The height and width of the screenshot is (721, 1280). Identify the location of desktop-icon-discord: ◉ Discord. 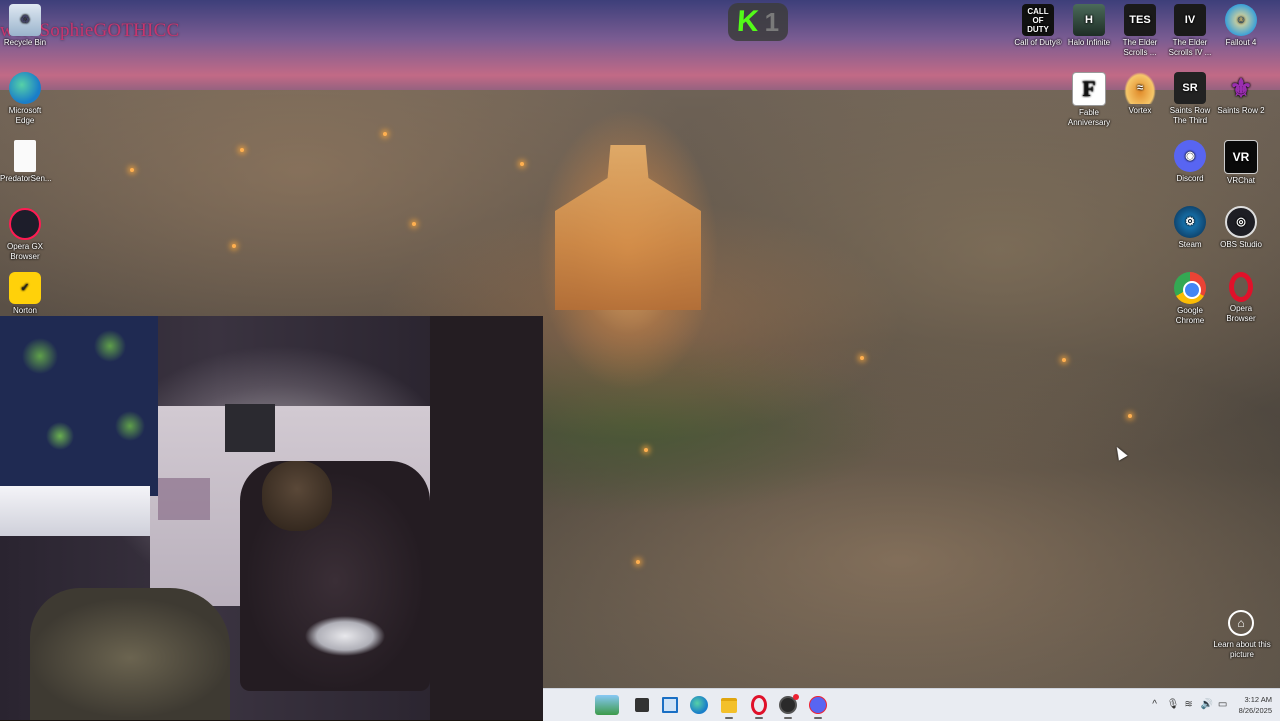
(1190, 162).